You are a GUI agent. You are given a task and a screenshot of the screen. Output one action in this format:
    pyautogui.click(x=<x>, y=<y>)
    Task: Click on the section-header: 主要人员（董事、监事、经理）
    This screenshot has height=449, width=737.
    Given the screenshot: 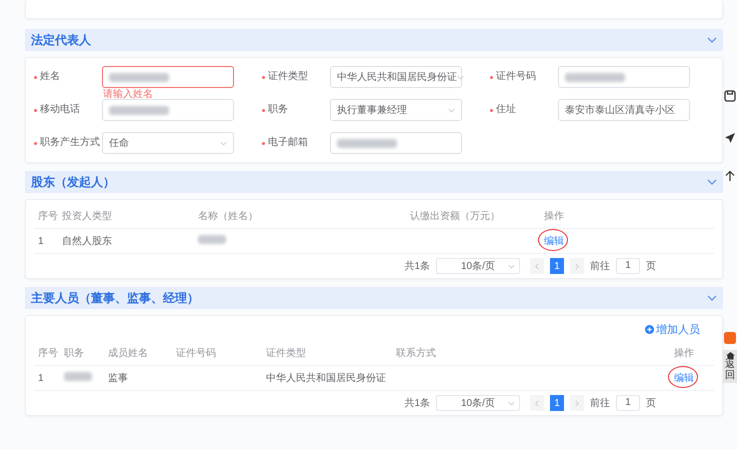 What is the action you would take?
    pyautogui.click(x=374, y=298)
    